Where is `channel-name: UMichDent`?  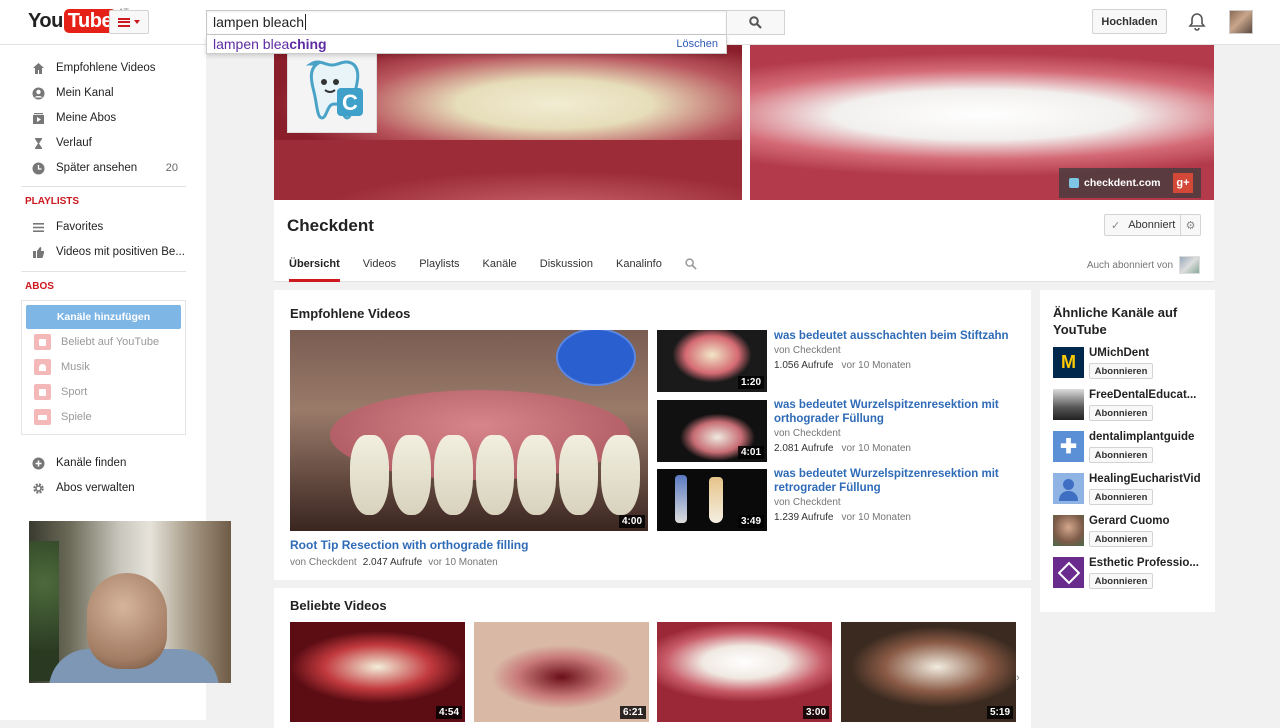
channel-name: UMichDent is located at coordinates (1151, 353).